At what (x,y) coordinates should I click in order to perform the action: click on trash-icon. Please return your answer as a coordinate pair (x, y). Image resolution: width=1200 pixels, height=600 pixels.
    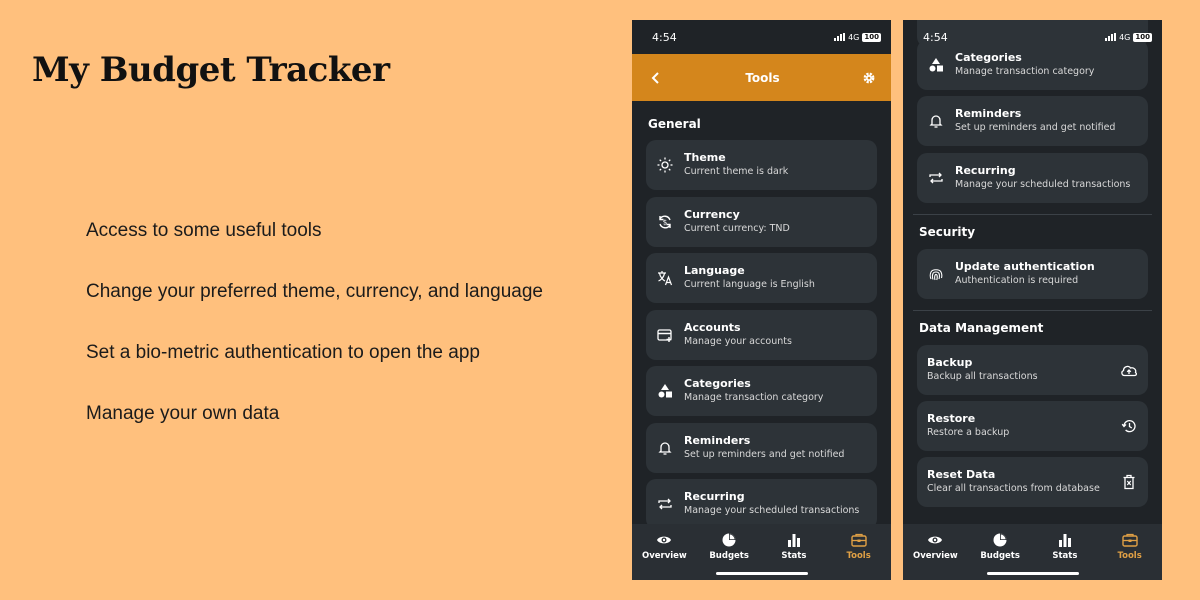
    Looking at the image, I should click on (1129, 482).